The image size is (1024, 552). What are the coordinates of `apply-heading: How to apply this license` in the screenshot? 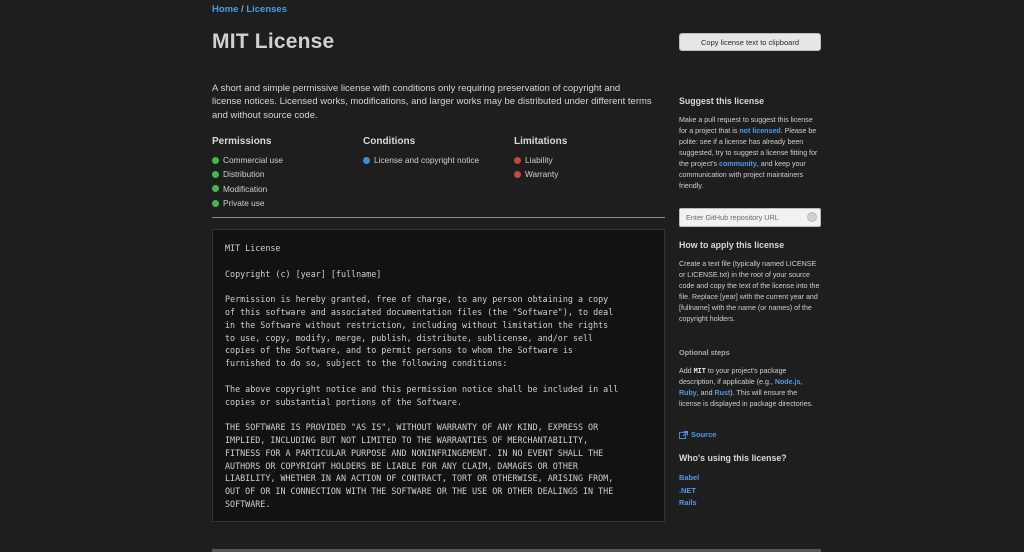 It's located at (732, 245).